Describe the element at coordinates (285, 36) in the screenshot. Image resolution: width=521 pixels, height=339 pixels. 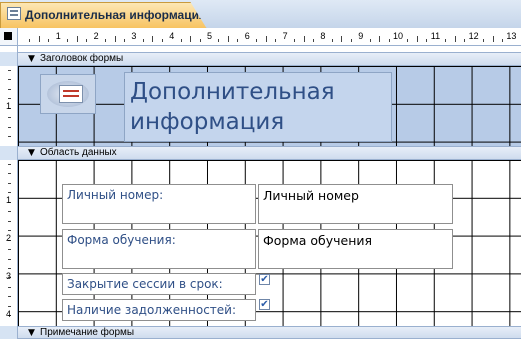
I see `ruler-number: 7` at that location.